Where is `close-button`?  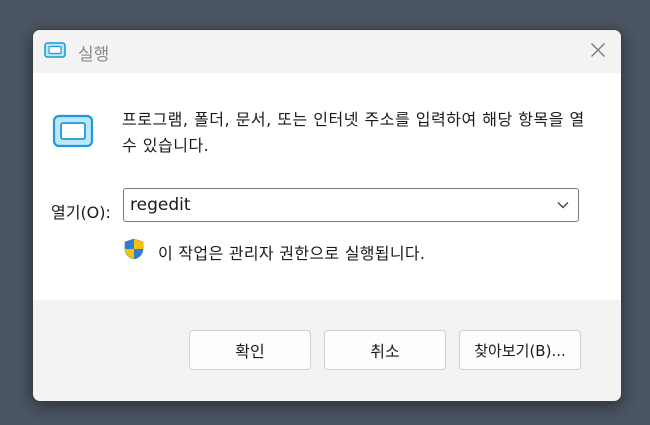
close-button is located at coordinates (598, 50).